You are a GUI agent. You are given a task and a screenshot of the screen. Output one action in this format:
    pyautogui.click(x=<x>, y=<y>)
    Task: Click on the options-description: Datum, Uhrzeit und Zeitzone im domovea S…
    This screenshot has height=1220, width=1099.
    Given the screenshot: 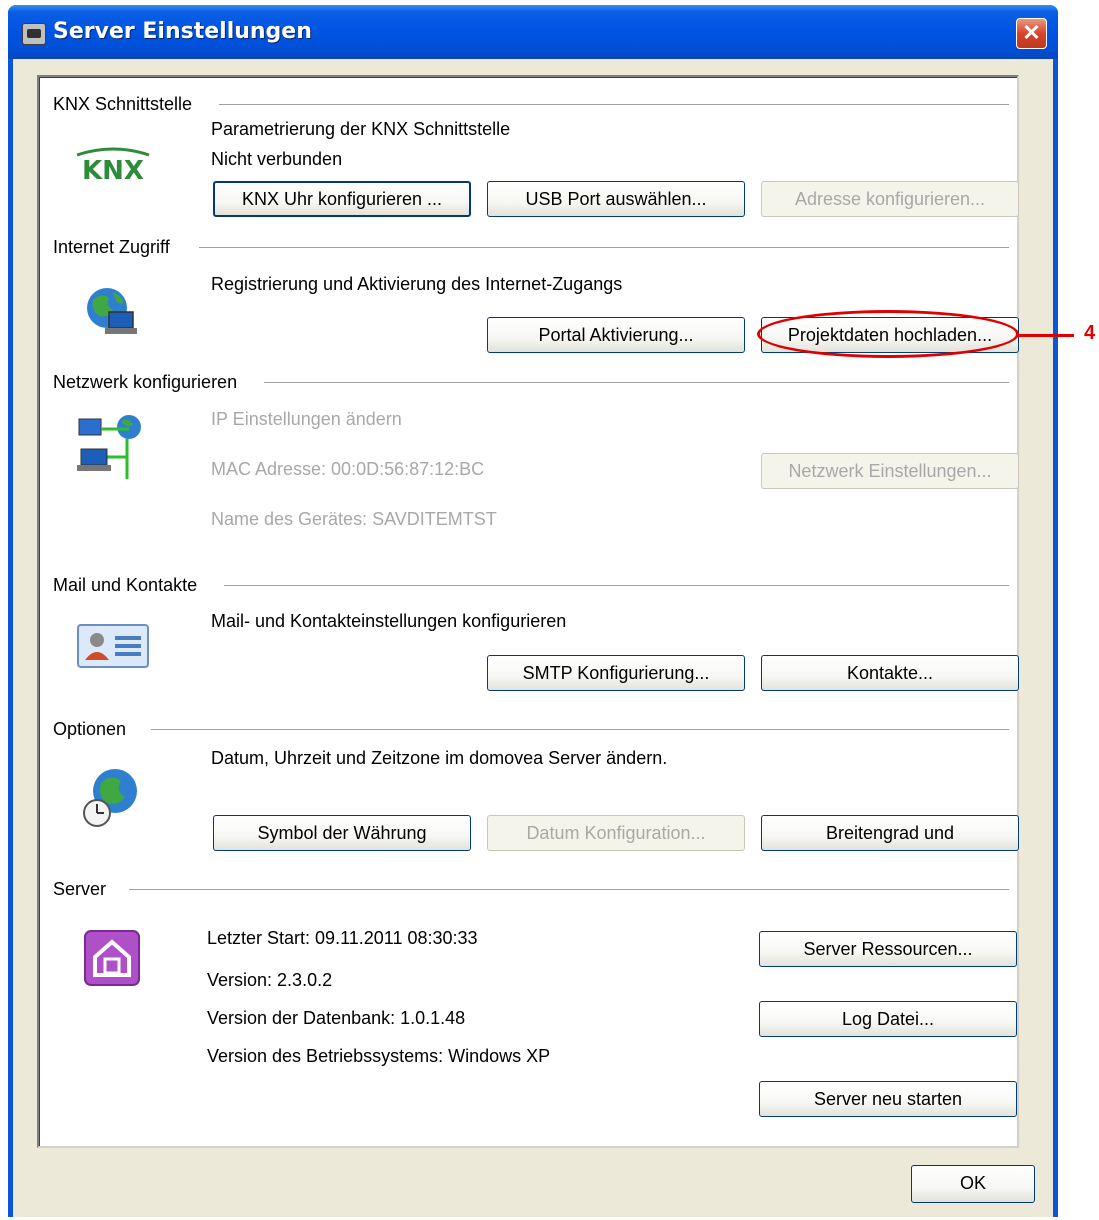 What is the action you would take?
    pyautogui.click(x=439, y=758)
    